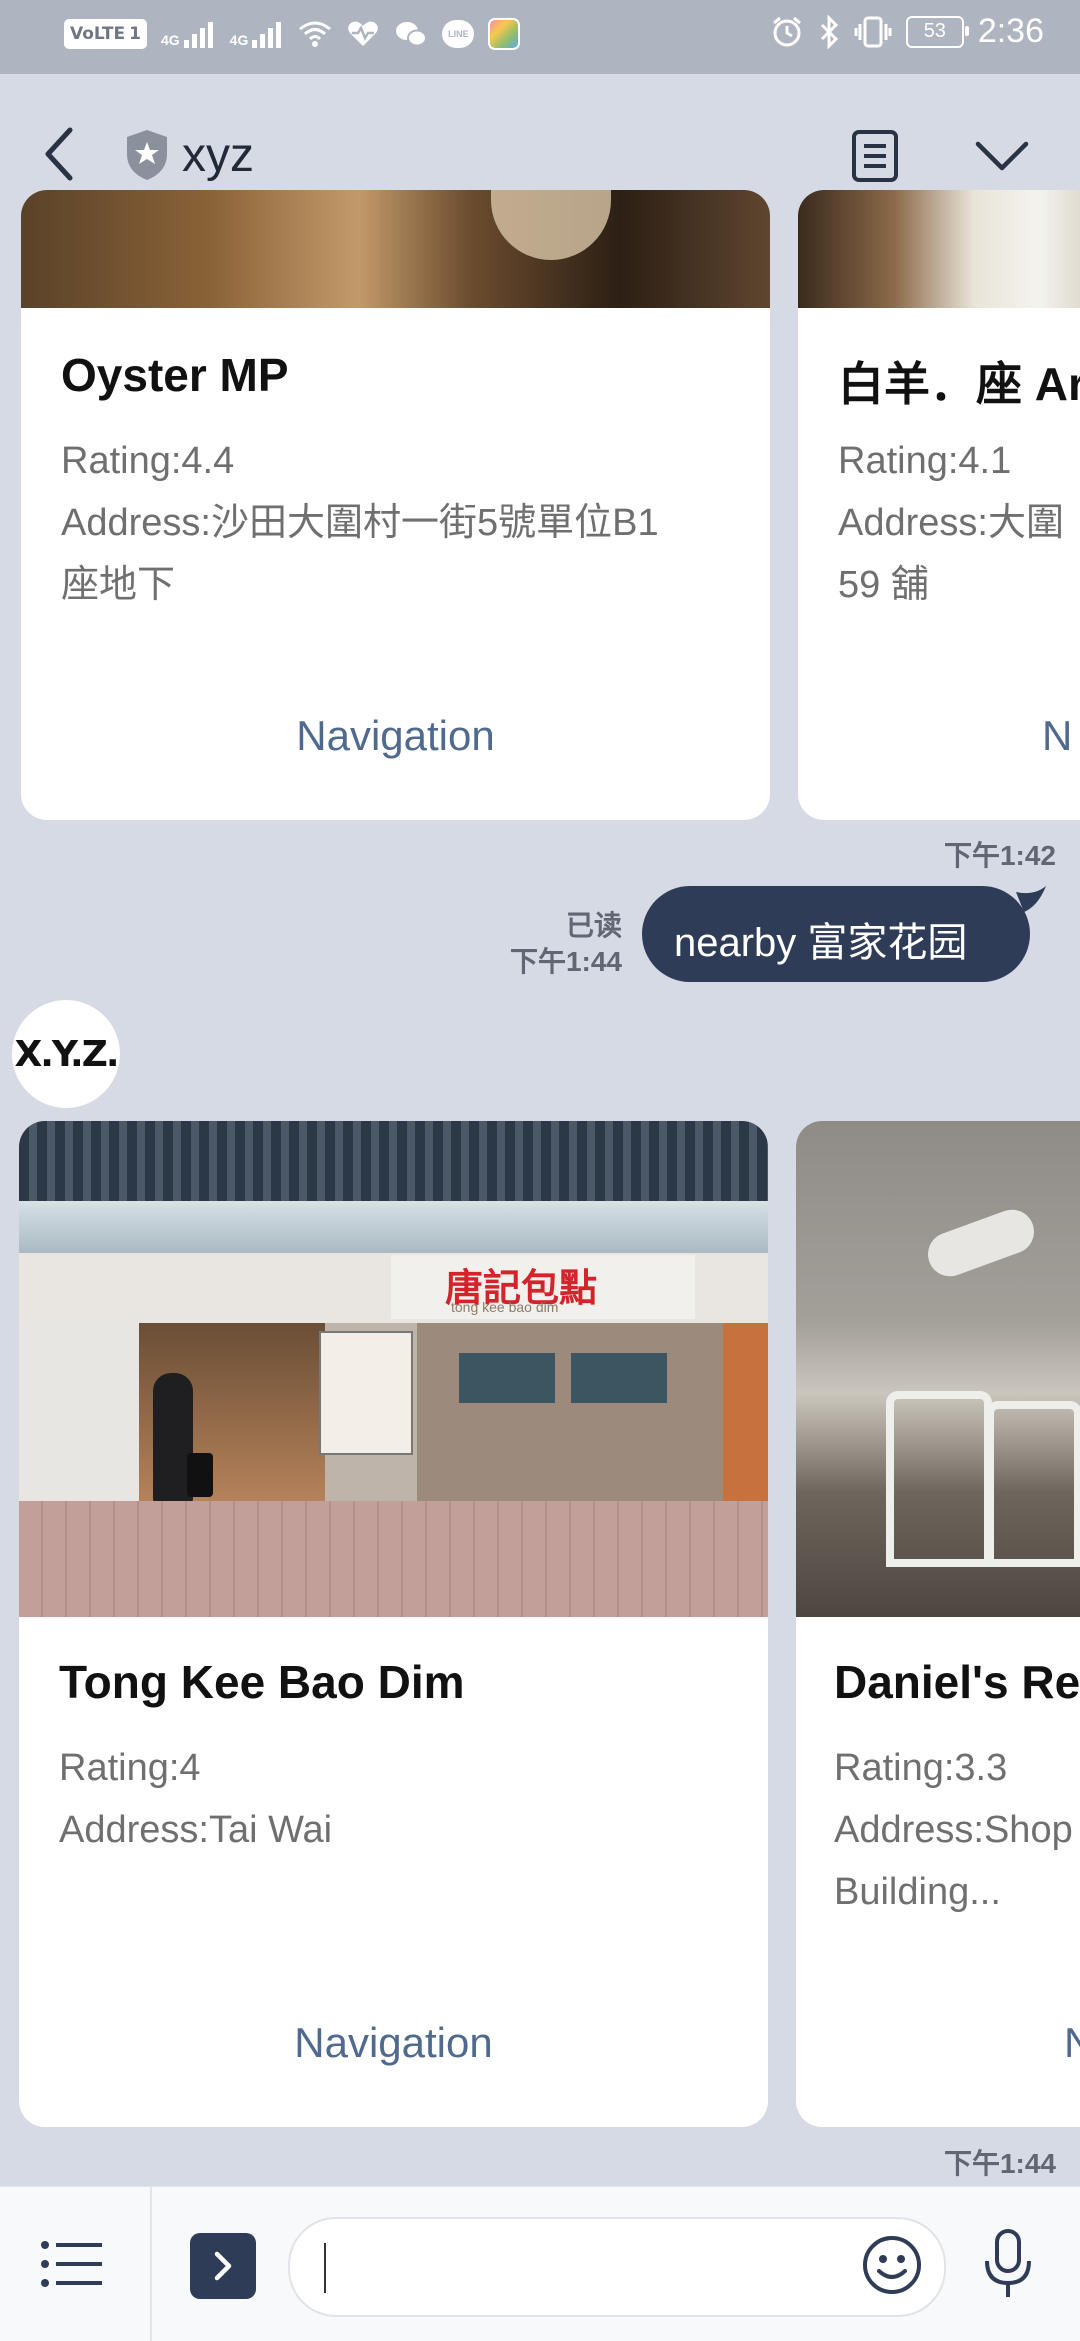  I want to click on photo-ceiling, so click(393, 1227).